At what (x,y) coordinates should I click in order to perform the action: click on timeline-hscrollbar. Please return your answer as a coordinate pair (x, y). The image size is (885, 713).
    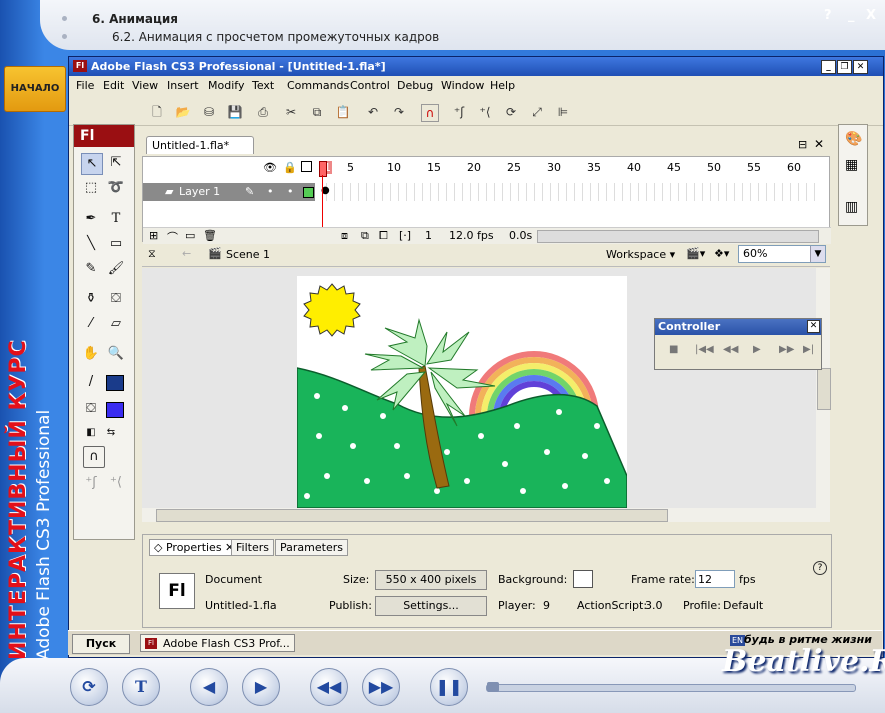
    Looking at the image, I should click on (678, 236).